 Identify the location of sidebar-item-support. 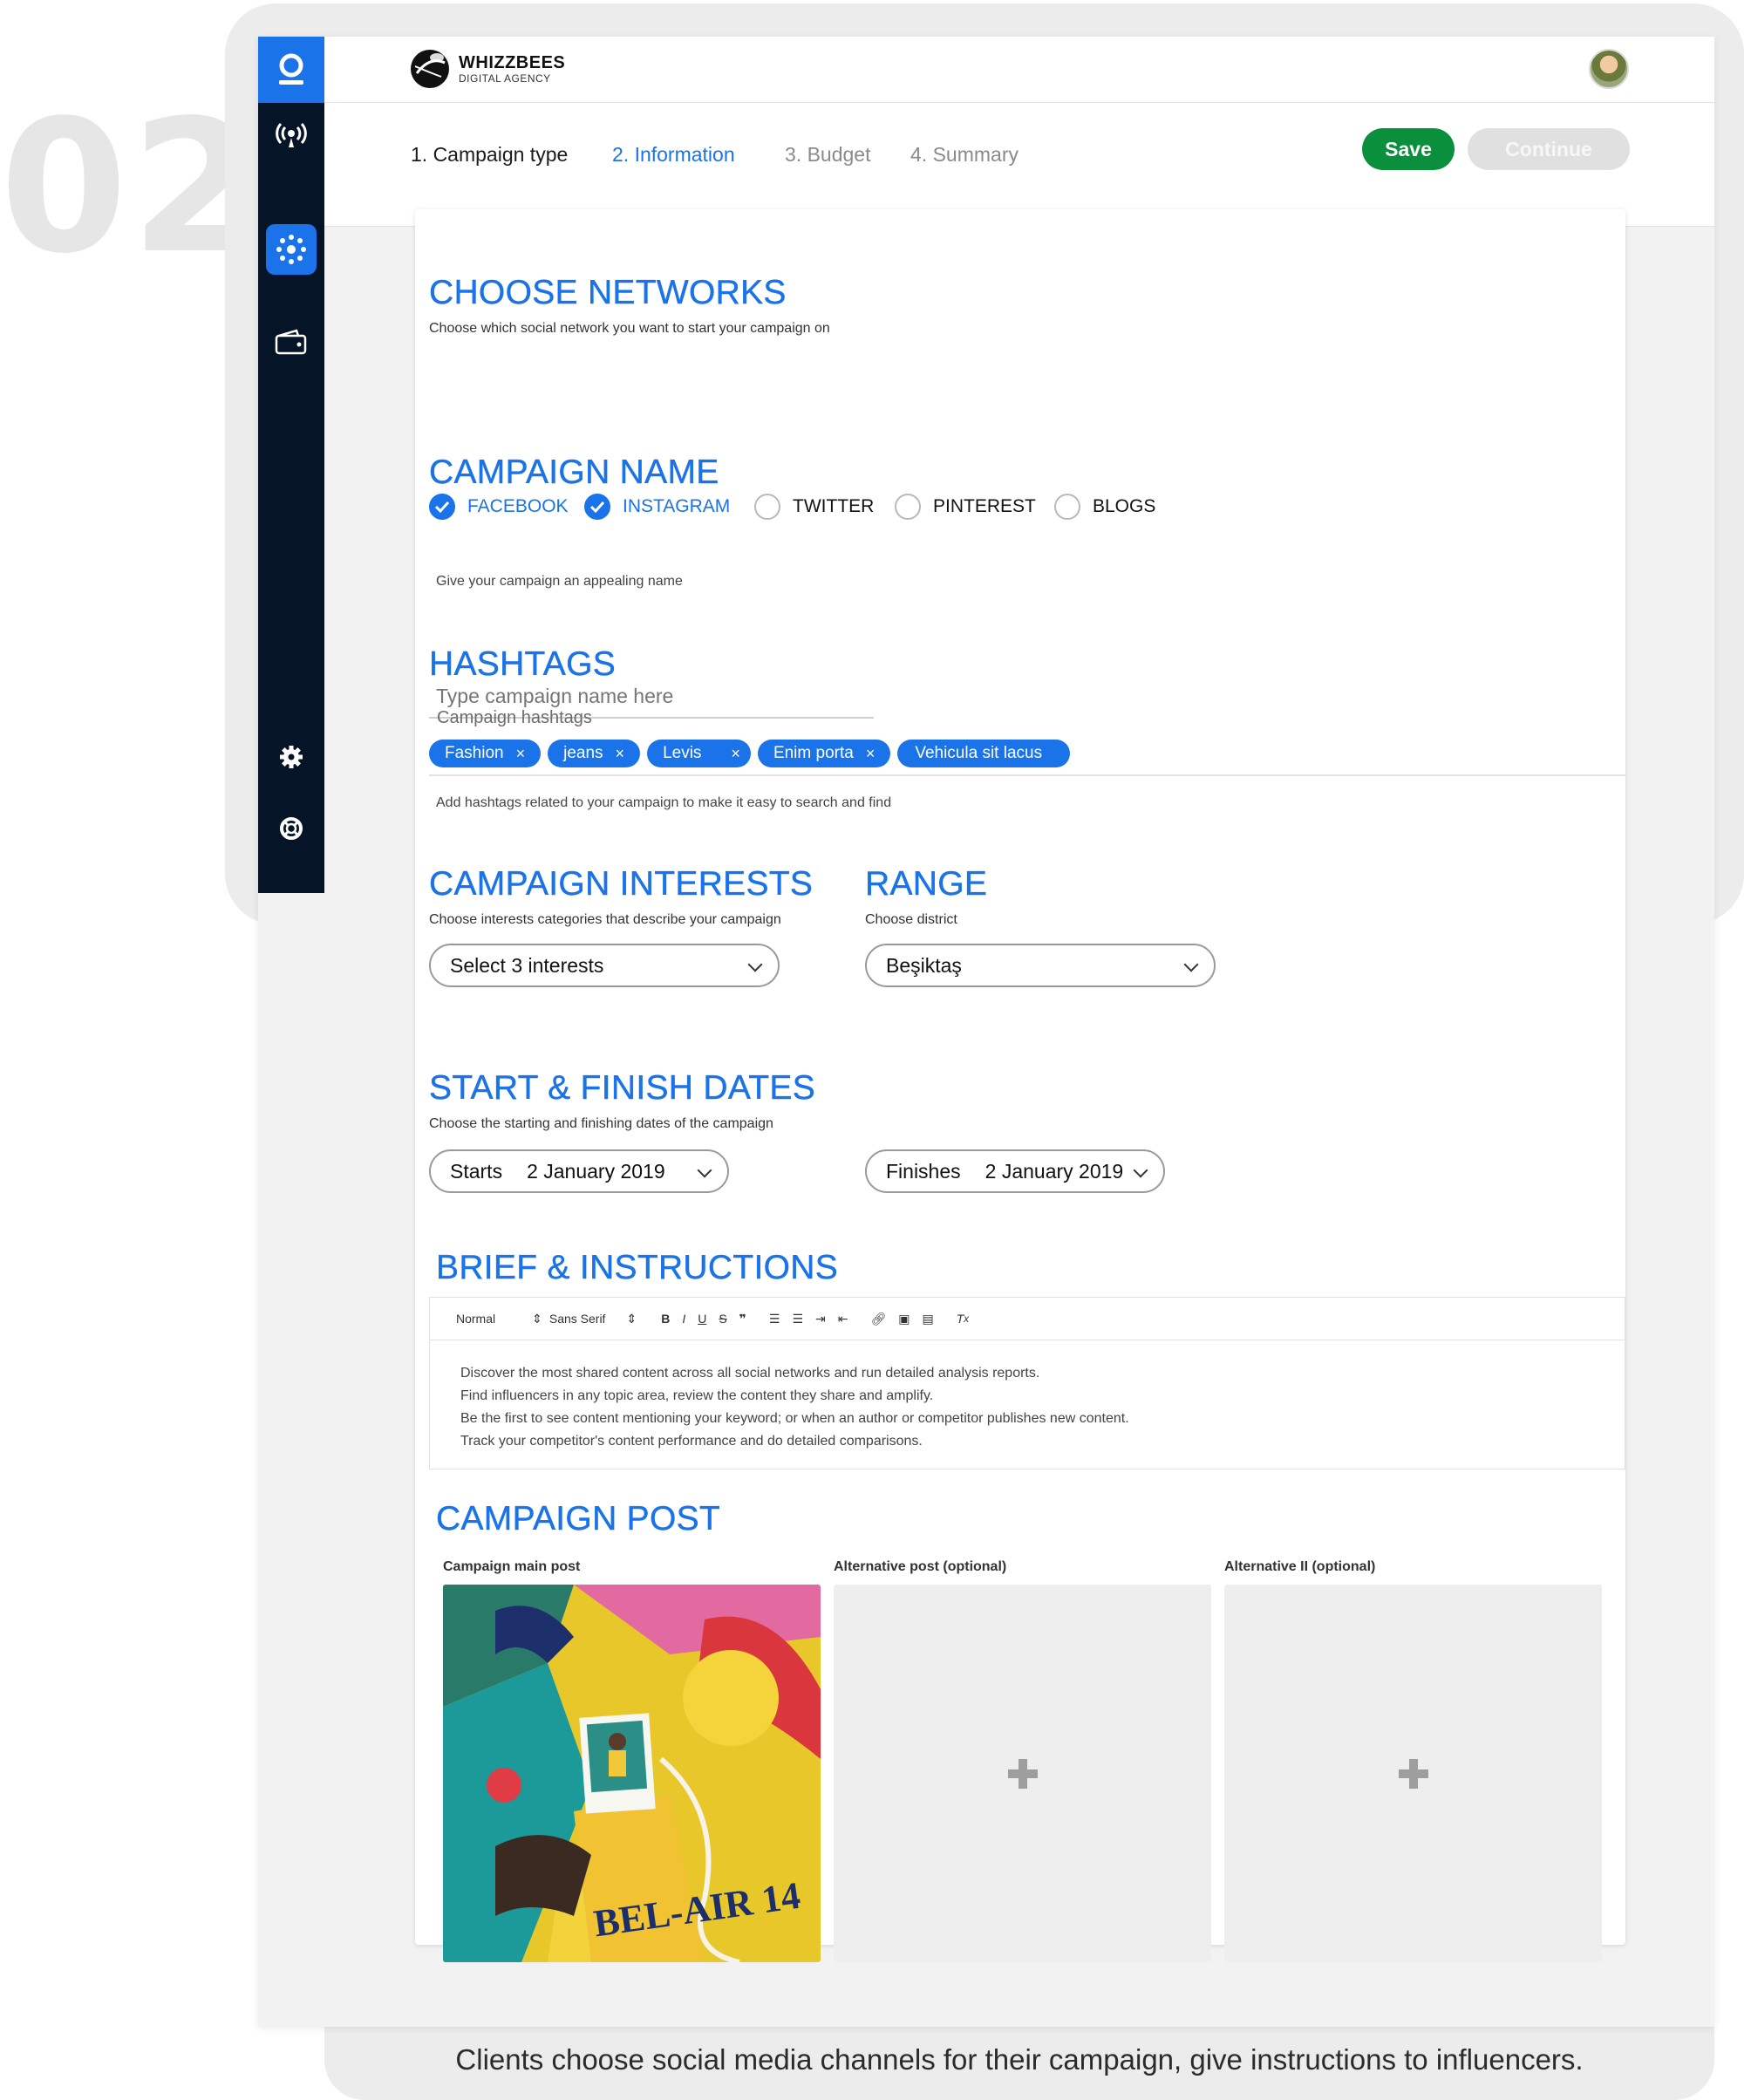
(291, 829).